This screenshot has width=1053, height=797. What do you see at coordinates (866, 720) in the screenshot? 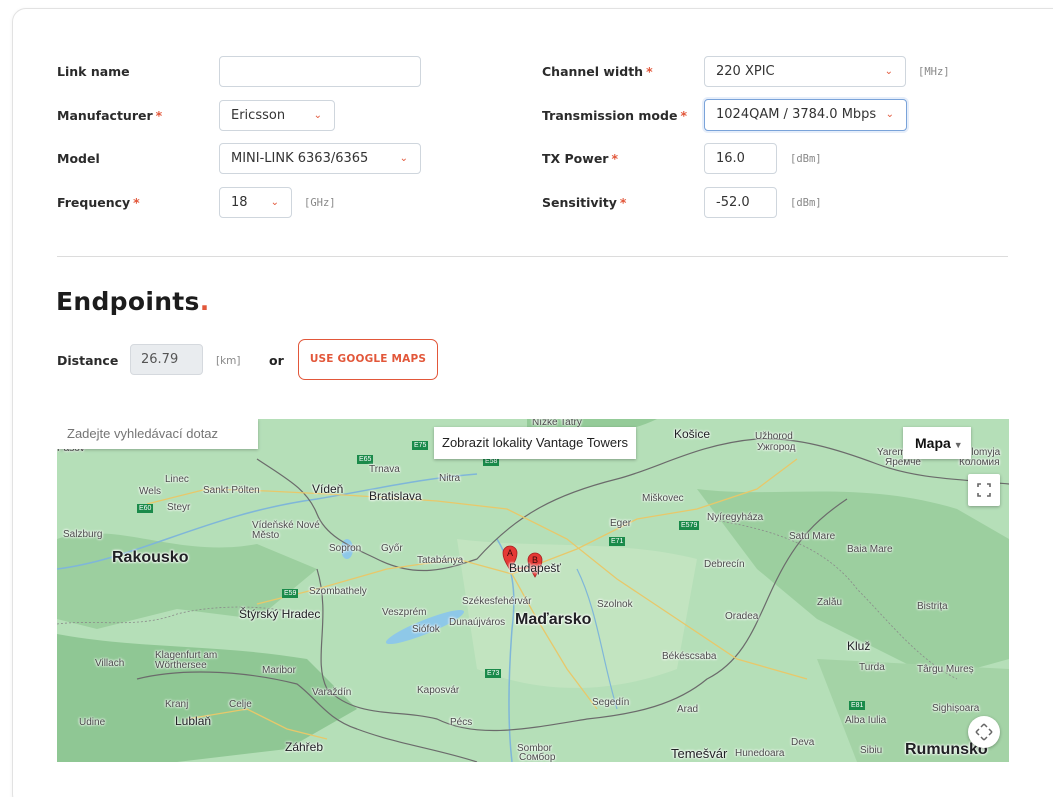
I see `map-label: Alba Iulia` at bounding box center [866, 720].